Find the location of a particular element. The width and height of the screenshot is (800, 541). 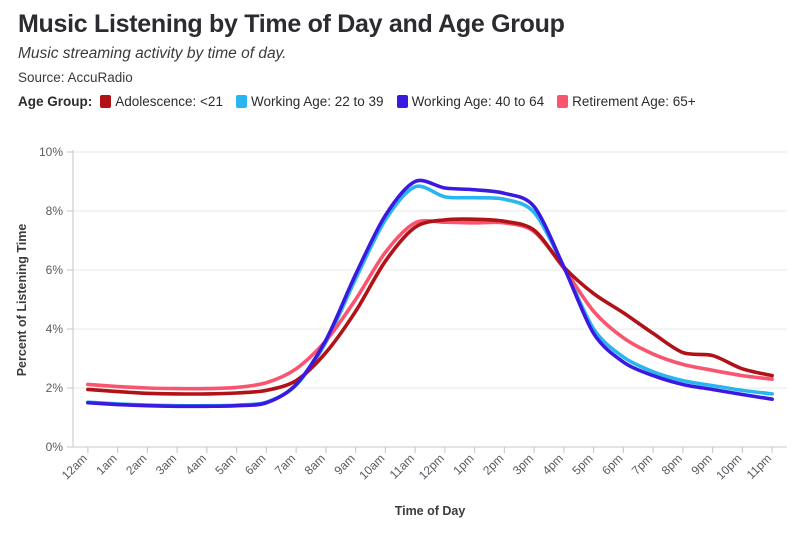

x-tick-label: 8am is located at coordinates (315, 464).